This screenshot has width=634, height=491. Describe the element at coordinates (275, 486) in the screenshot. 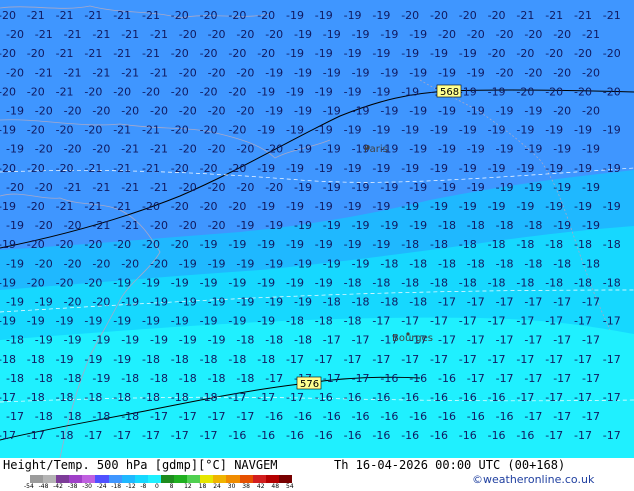

I see `color-scale-tick: 48` at that location.